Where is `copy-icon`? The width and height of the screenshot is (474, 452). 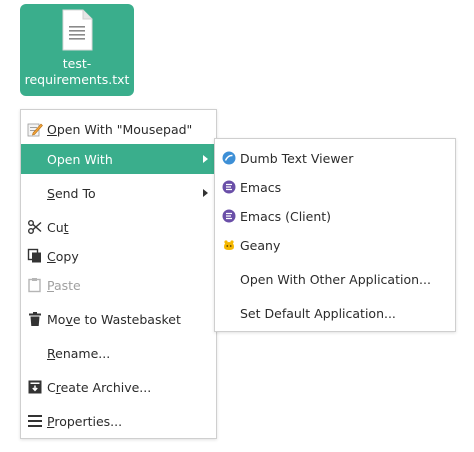
copy-icon is located at coordinates (35, 256).